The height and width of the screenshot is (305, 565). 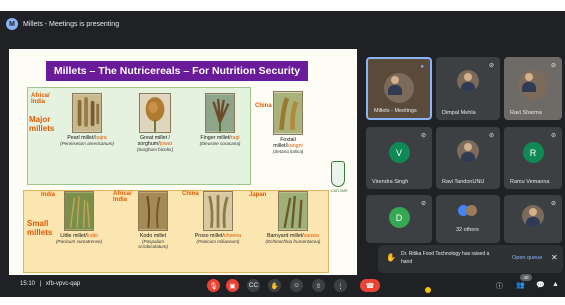 What do you see at coordinates (28, 284) in the screenshot?
I see `clock-time: 15:10` at bounding box center [28, 284].